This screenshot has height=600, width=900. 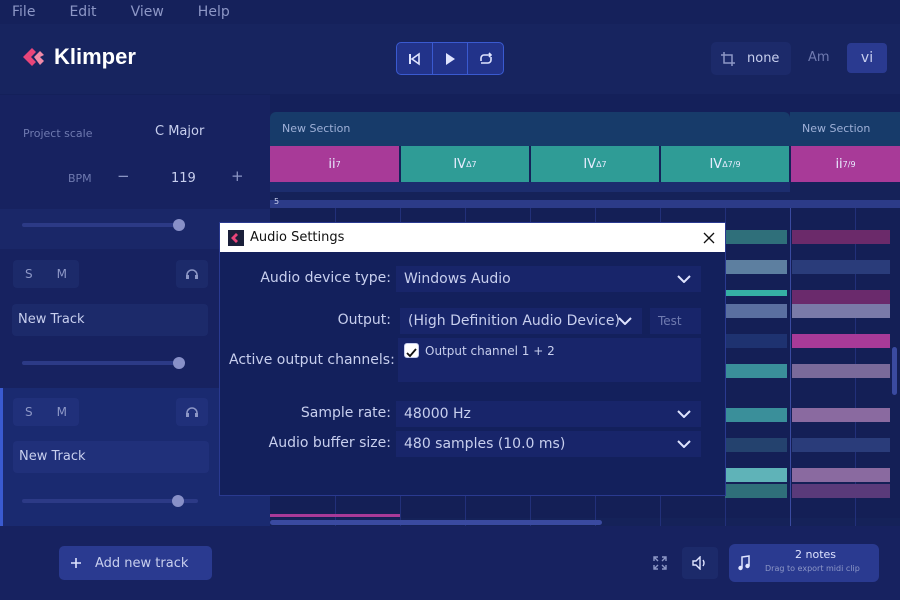 What do you see at coordinates (521, 321) in the screenshot?
I see `output-select: (High Definition Audio Device)` at bounding box center [521, 321].